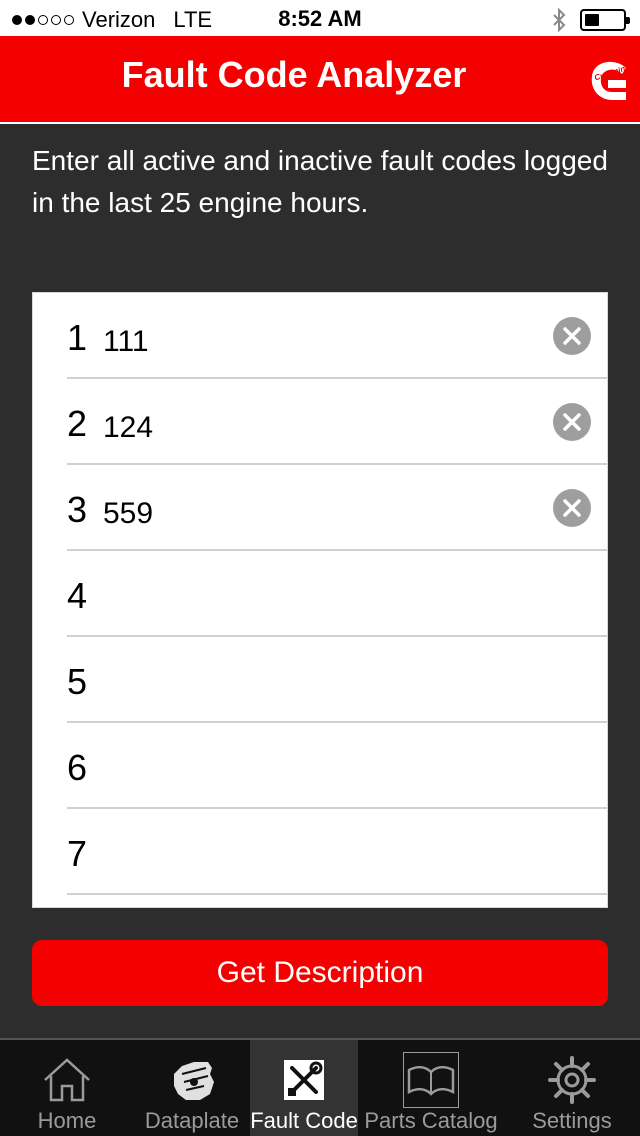 The image size is (640, 1136). Describe the element at coordinates (77, 595) in the screenshot. I see `row-number: 4` at that location.